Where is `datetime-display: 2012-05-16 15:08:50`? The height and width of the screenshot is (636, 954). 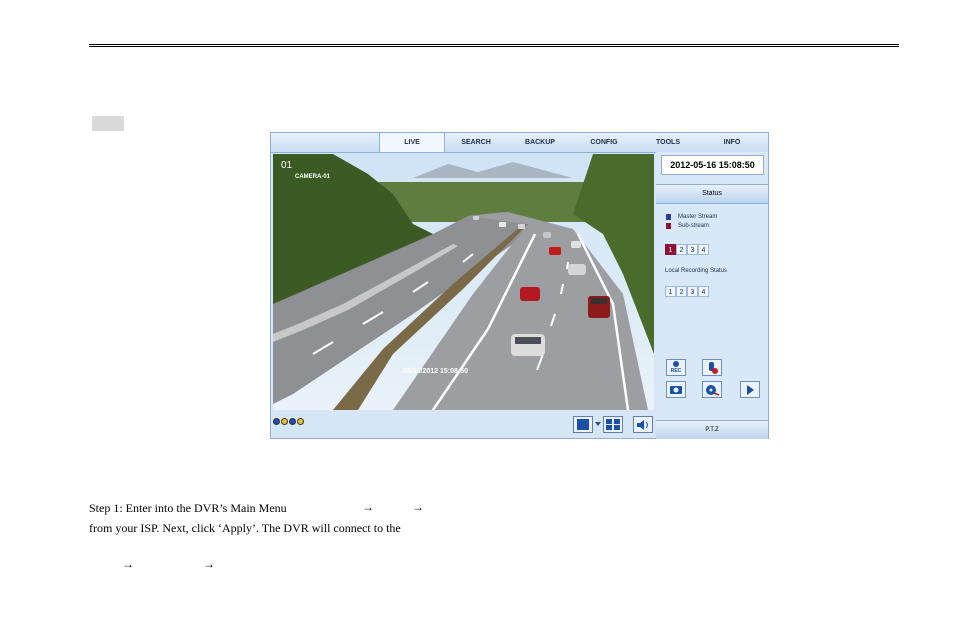 datetime-display: 2012-05-16 15:08:50 is located at coordinates (712, 165).